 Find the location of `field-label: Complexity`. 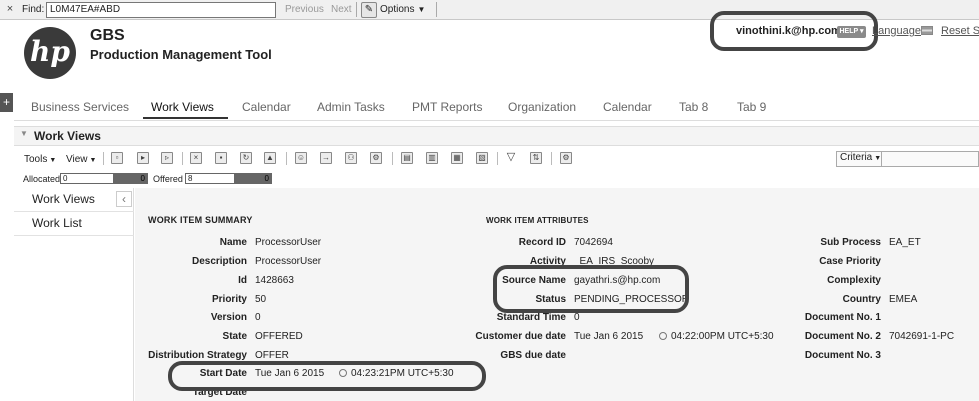

field-label: Complexity is located at coordinates (854, 280).